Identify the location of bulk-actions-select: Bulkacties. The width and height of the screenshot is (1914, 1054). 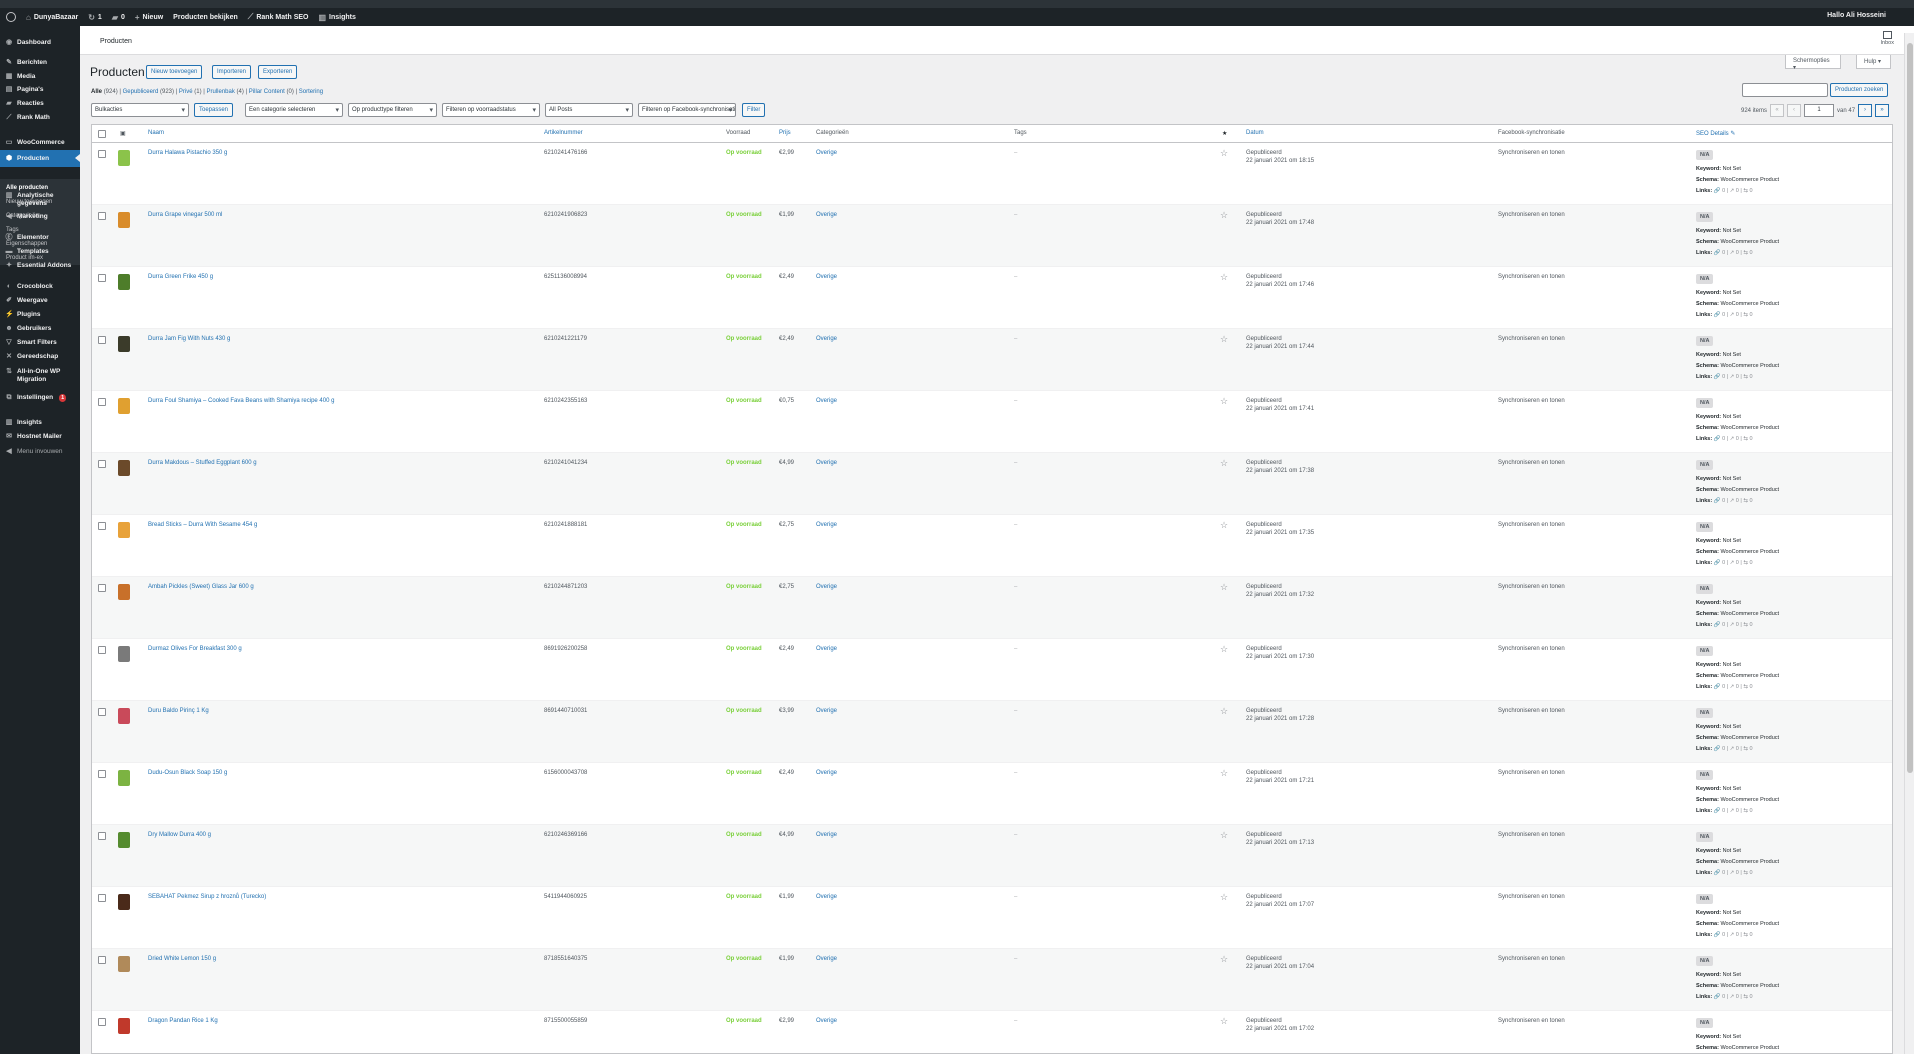
(140, 110).